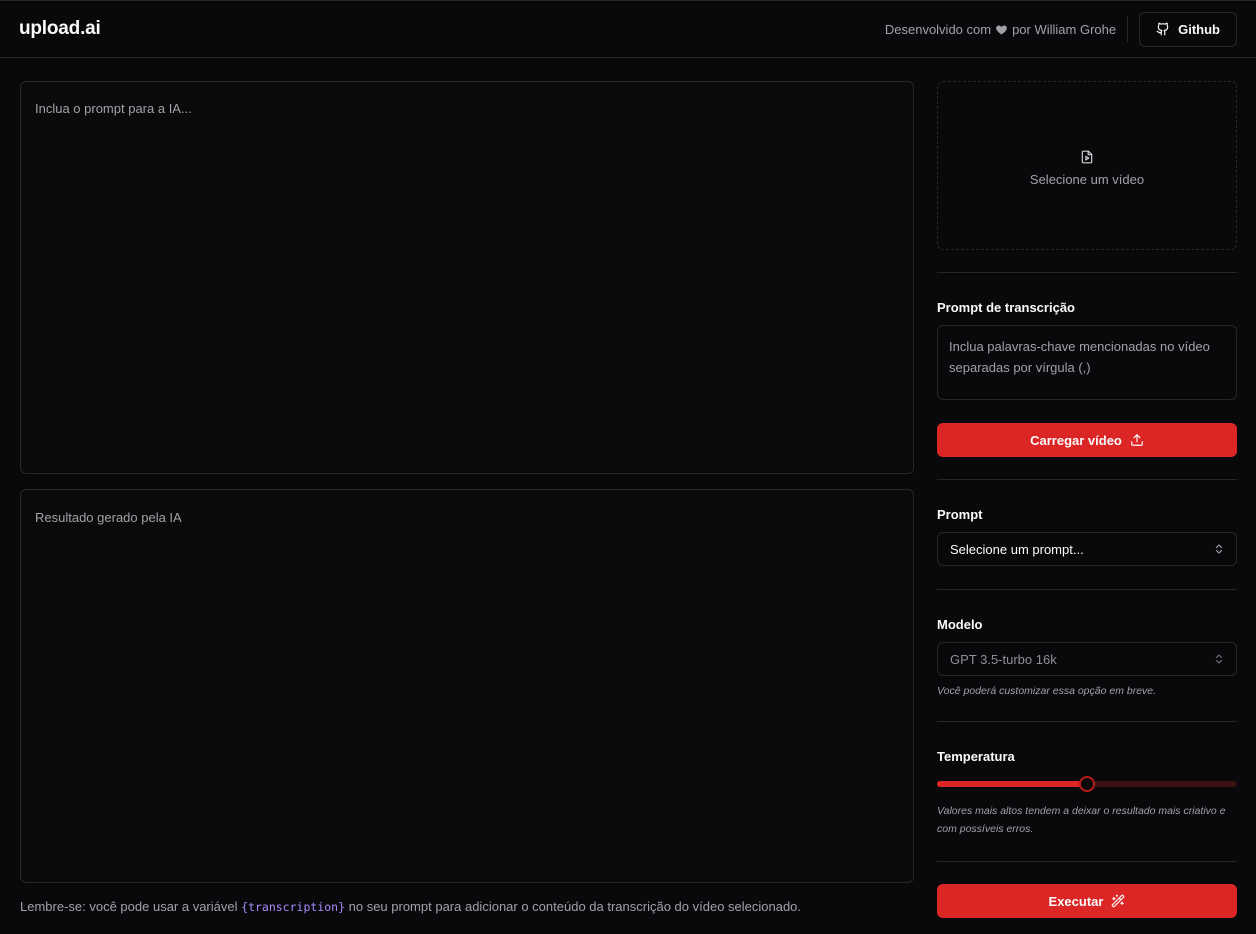 Image resolution: width=1256 pixels, height=934 pixels. What do you see at coordinates (108, 517) in the screenshot?
I see `result-placeholder: Resultado gerado pela IA` at bounding box center [108, 517].